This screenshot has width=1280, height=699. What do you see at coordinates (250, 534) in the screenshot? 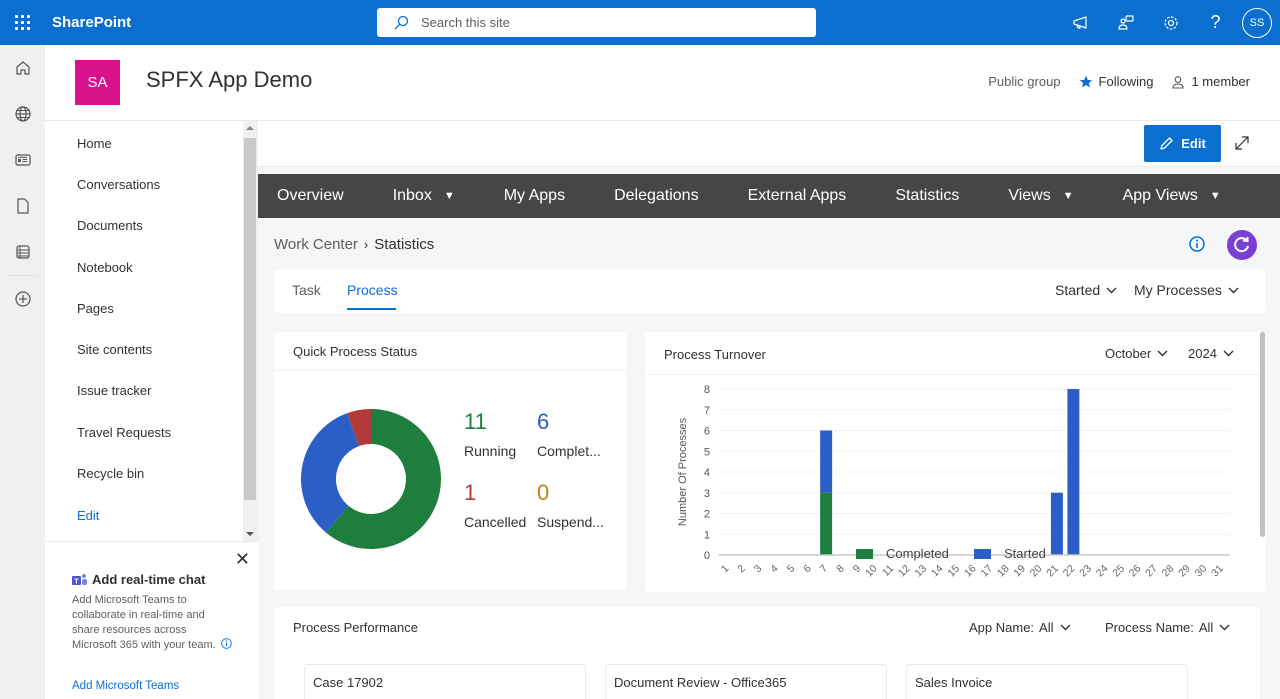
I see `scroll-down-arrow` at bounding box center [250, 534].